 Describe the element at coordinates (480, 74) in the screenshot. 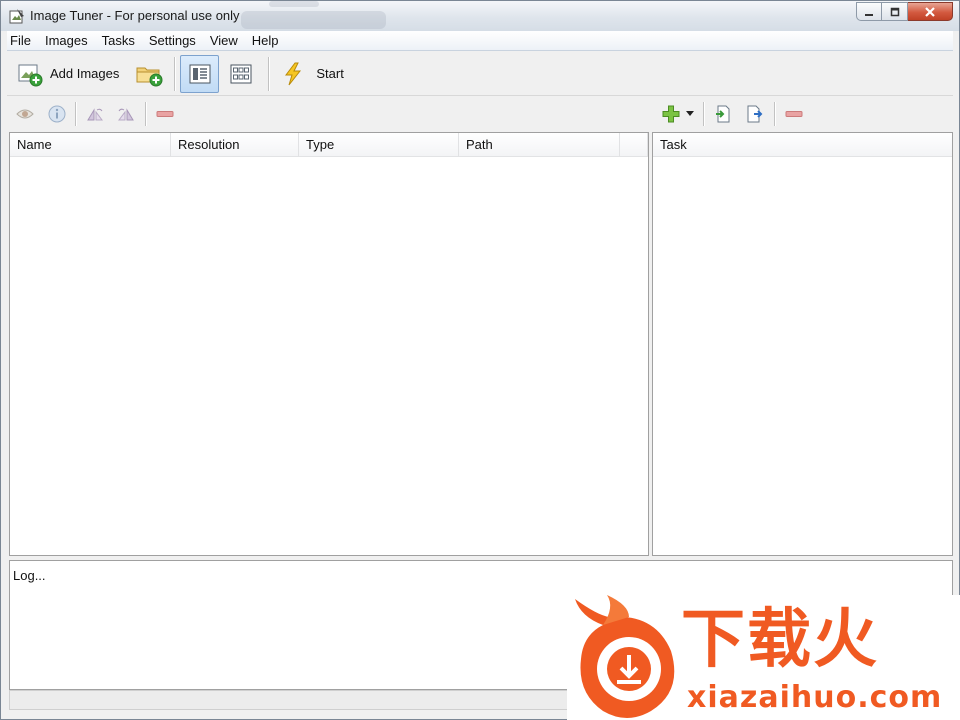

I see `main-toolbar: Add Images Start` at that location.